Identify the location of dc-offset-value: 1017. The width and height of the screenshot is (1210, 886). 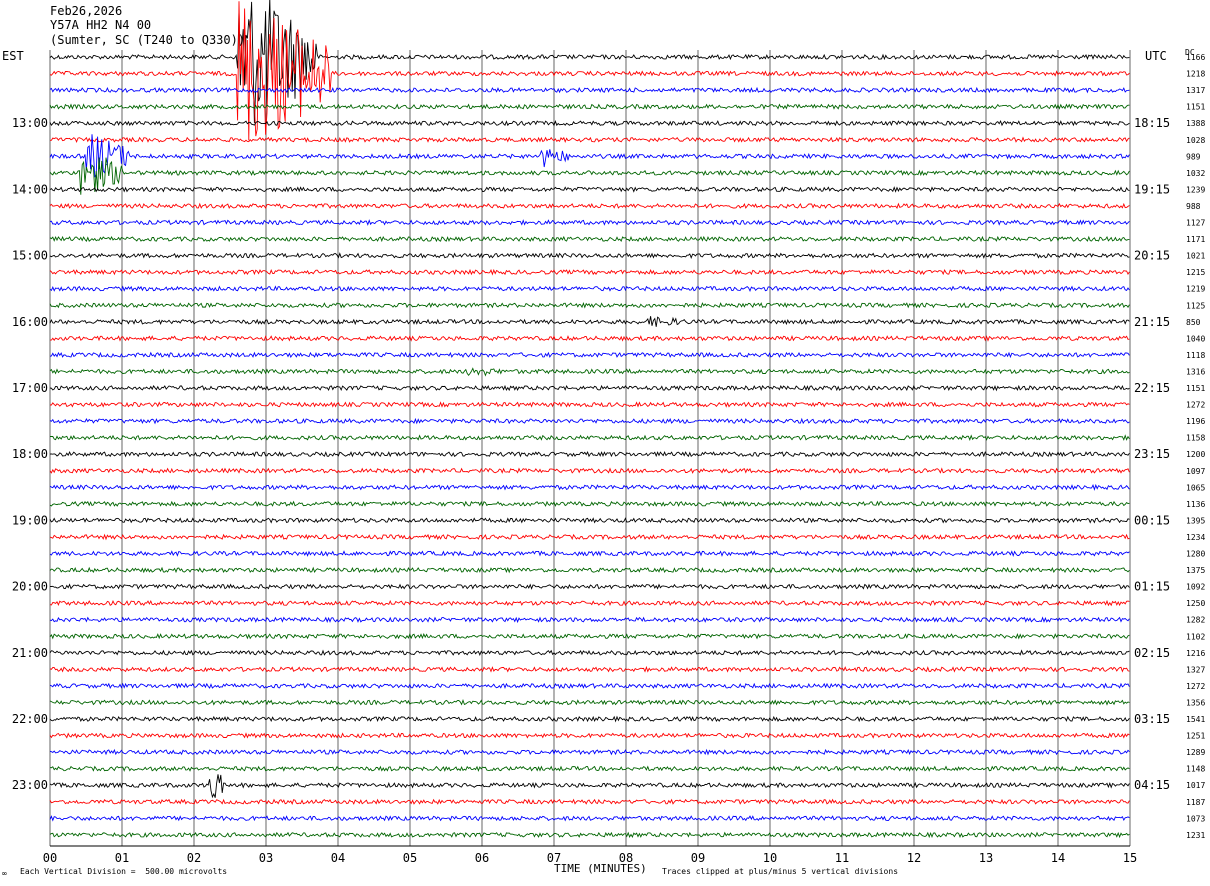
(1195, 785).